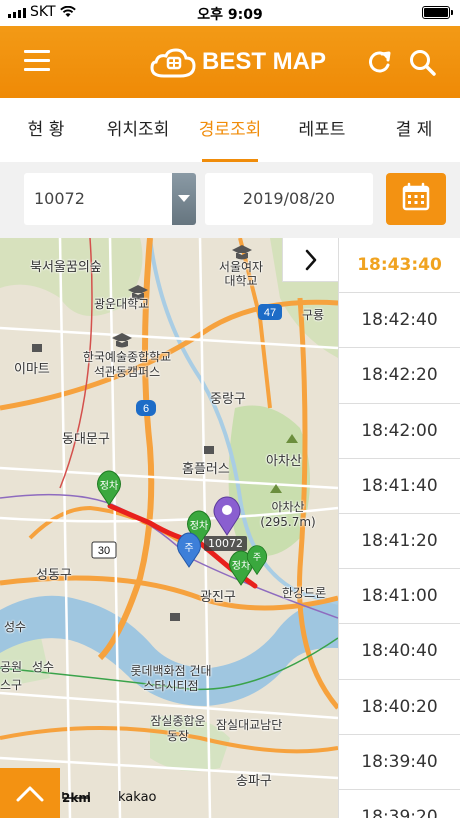 Image resolution: width=460 pixels, height=818 pixels. What do you see at coordinates (249, 725) in the screenshot?
I see `map-label: 잠실대교남단` at bounding box center [249, 725].